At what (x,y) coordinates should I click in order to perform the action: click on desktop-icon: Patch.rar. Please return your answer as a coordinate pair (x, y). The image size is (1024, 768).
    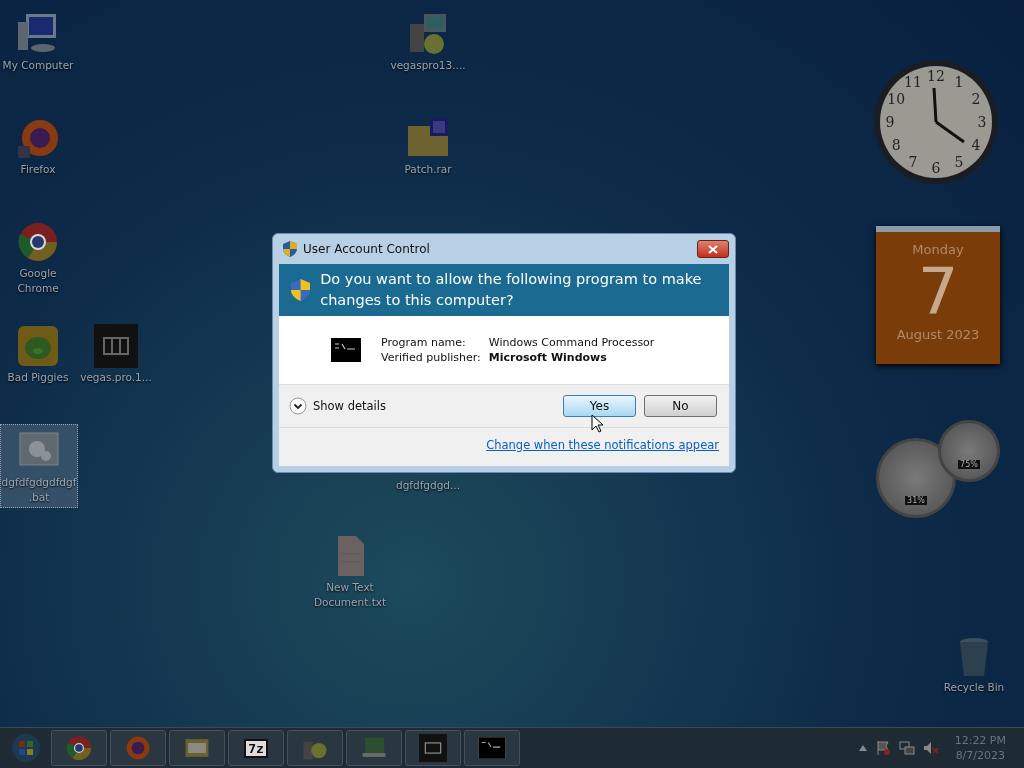
    Looking at the image, I should click on (428, 145).